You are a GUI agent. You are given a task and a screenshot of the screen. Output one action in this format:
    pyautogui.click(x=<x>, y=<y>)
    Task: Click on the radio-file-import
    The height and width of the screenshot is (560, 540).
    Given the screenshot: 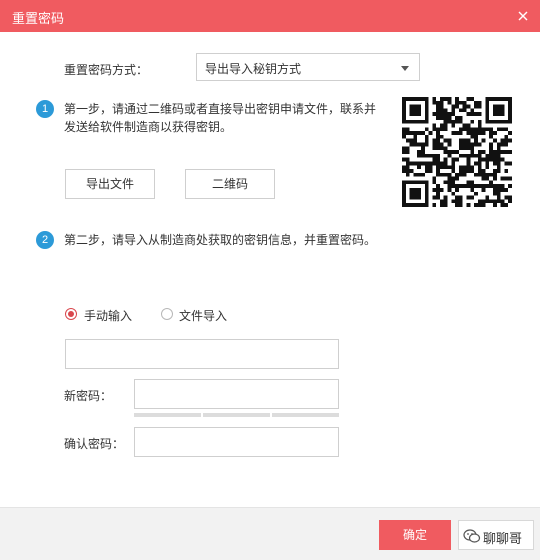 What is the action you would take?
    pyautogui.click(x=167, y=314)
    